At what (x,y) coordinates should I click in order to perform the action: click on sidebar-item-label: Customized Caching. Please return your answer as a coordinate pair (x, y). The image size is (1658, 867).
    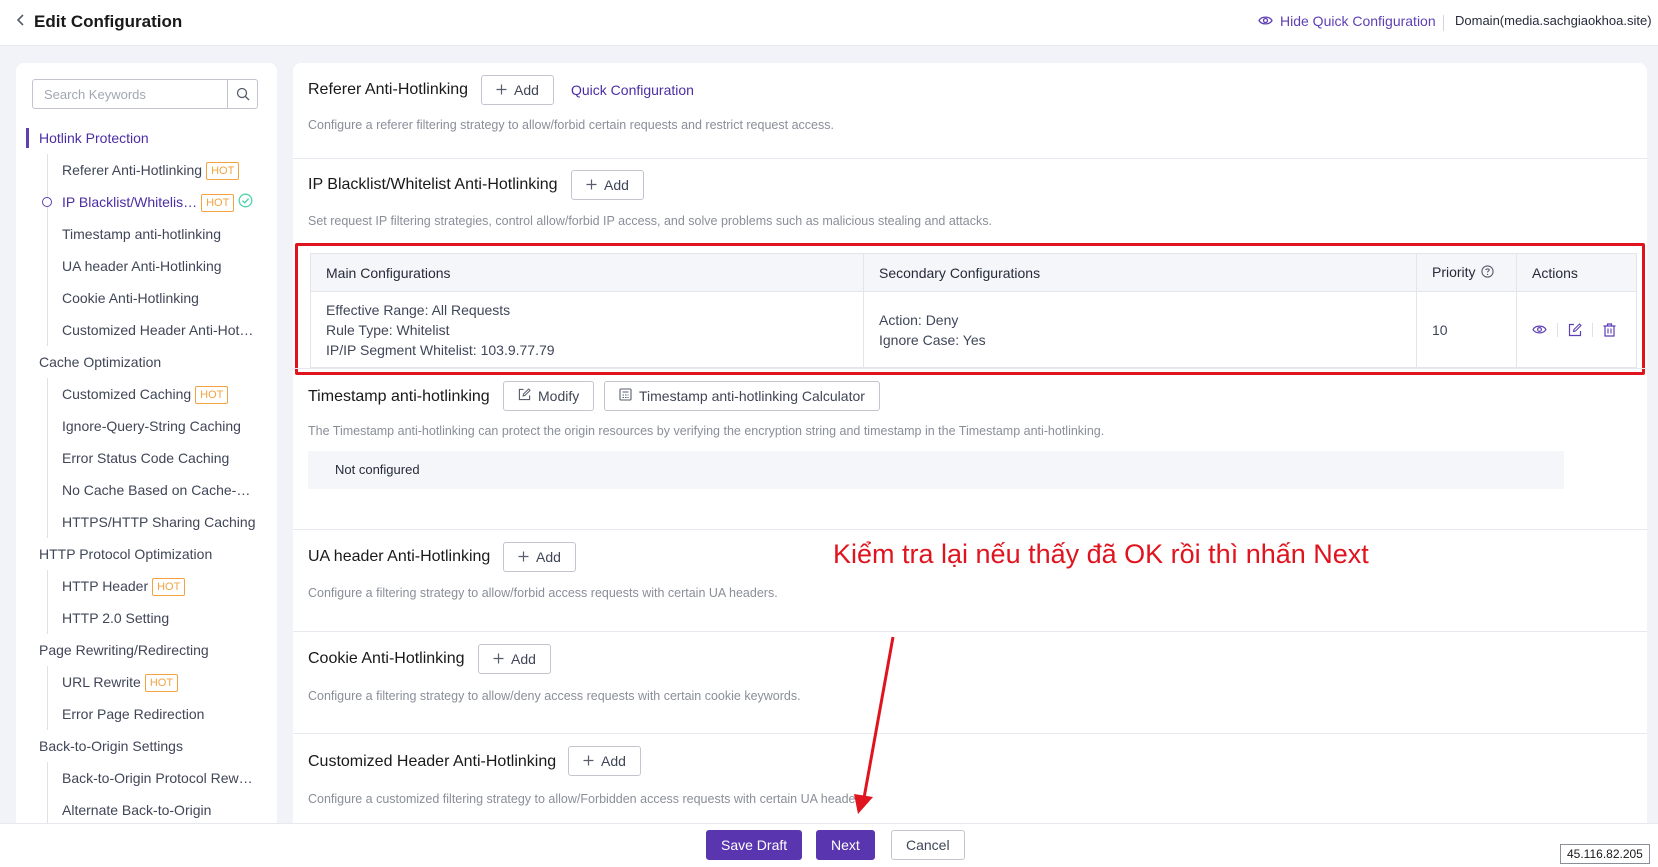
    Looking at the image, I should click on (127, 394).